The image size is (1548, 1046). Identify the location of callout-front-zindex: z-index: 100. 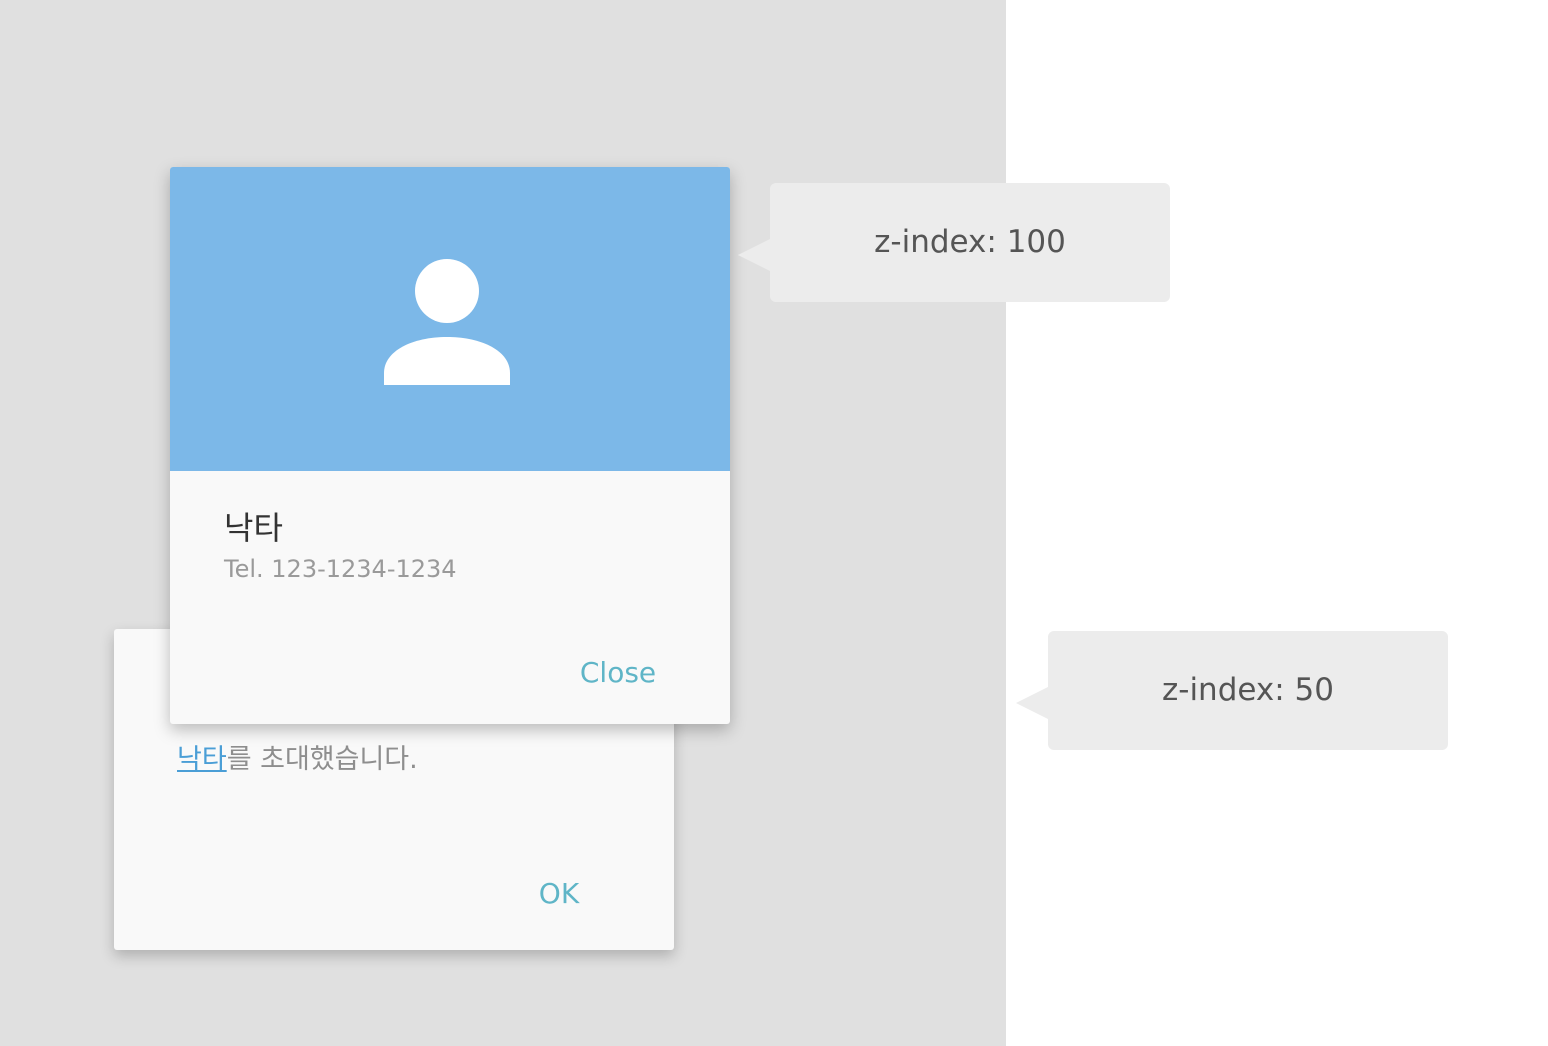
(954, 242).